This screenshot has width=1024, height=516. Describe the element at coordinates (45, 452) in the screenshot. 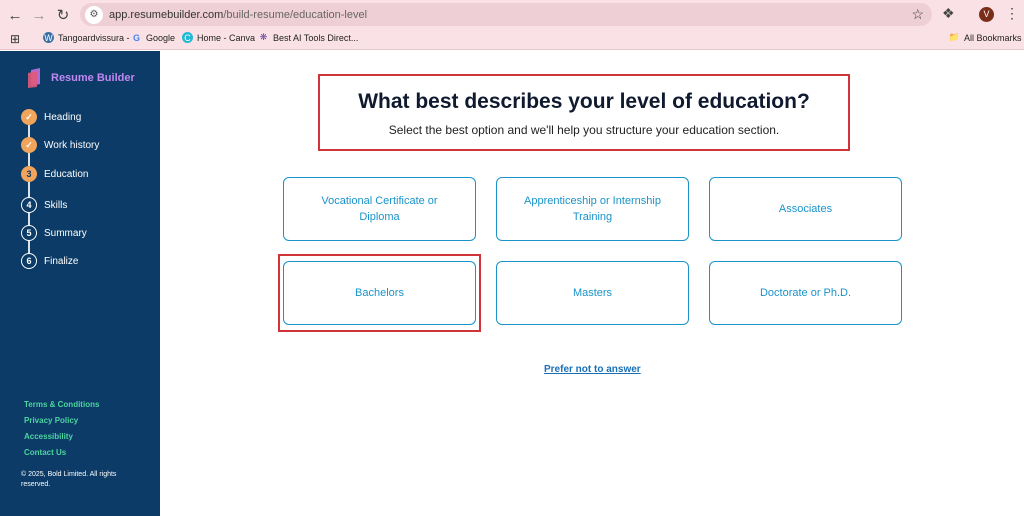

I see `contact-link: Contact Us` at that location.